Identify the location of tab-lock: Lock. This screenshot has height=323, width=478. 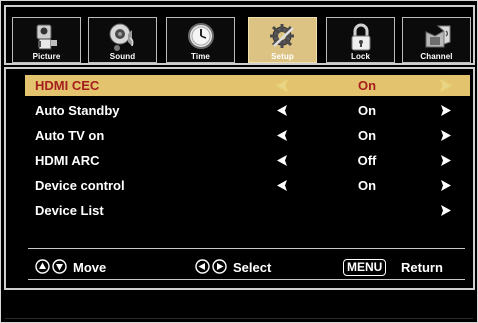
(360, 40).